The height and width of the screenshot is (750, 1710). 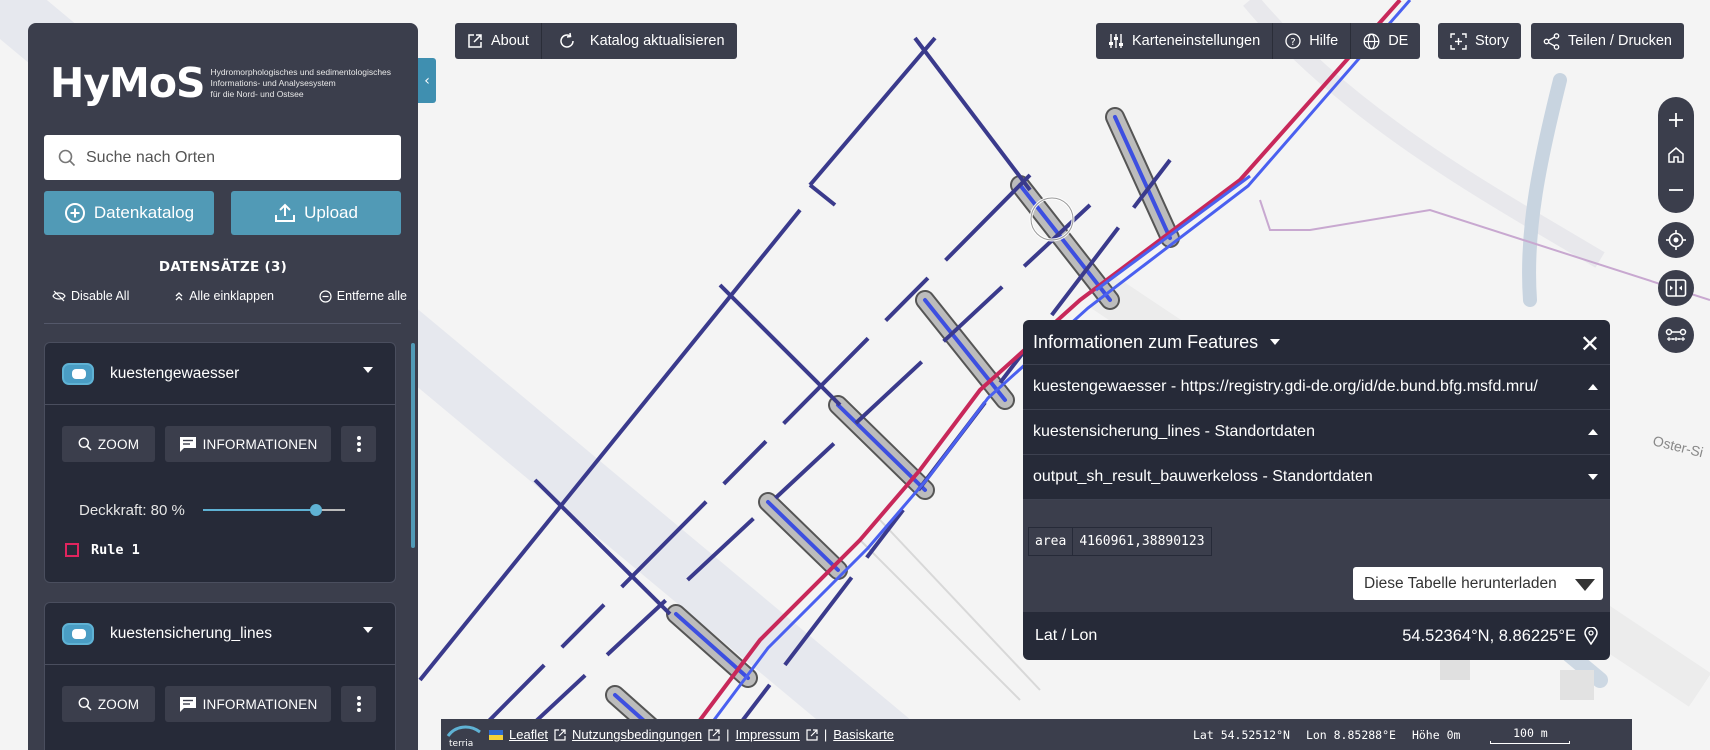 I want to click on scale-line, so click(x=1530, y=742).